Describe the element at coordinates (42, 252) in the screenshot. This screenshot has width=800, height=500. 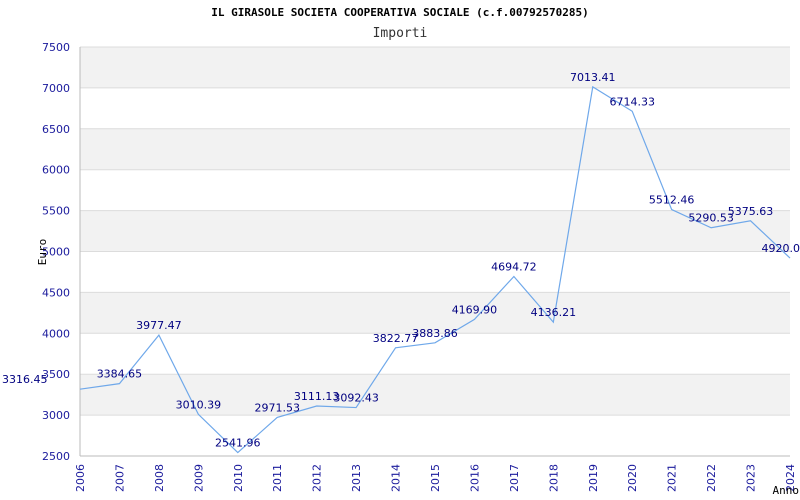
I see `y-axis-label: Euro` at that location.